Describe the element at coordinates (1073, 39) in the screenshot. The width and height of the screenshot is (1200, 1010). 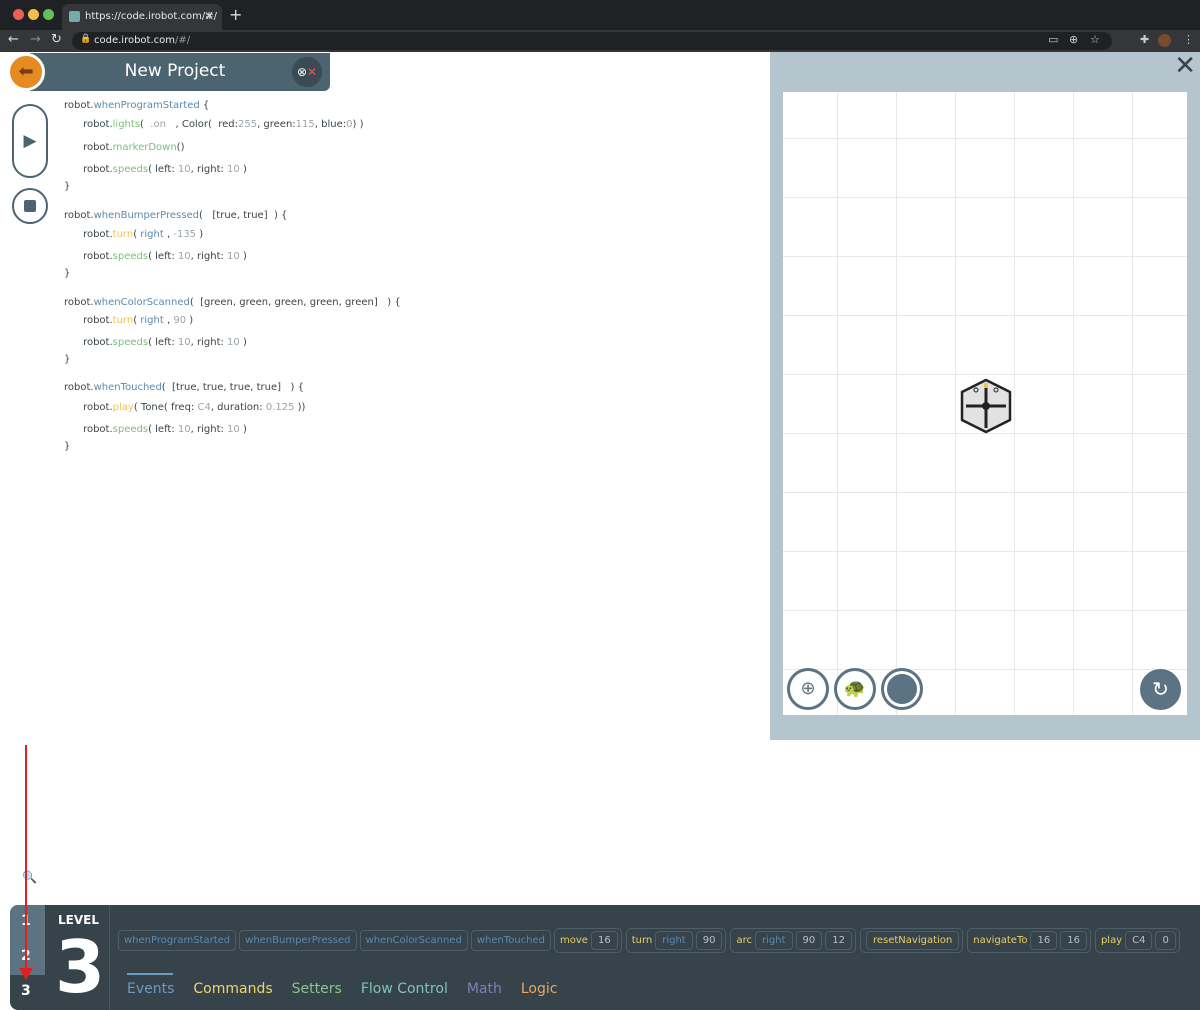
I see `install-icon: ⊕` at that location.